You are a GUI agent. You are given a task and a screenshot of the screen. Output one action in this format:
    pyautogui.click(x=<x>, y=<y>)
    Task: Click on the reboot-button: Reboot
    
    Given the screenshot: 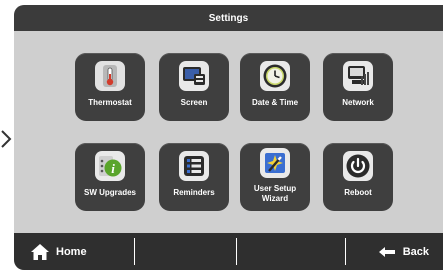 What is the action you would take?
    pyautogui.click(x=358, y=177)
    